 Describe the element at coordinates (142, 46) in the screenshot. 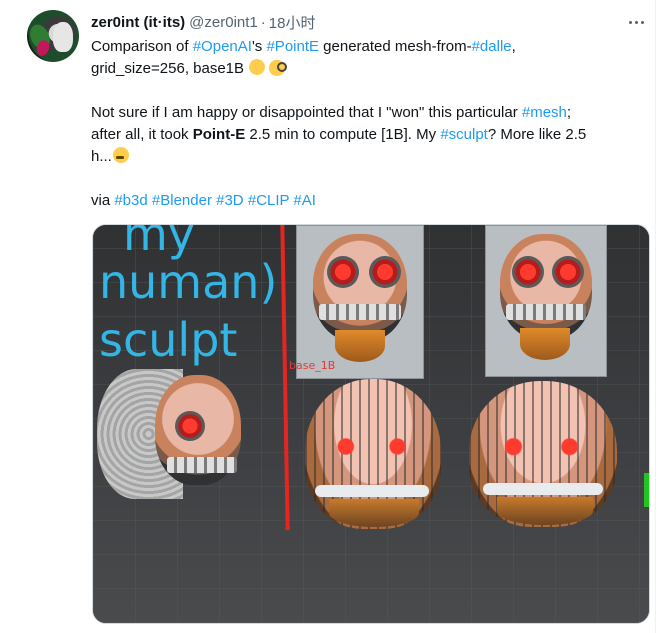

I see `text-fragment: Comparison of` at that location.